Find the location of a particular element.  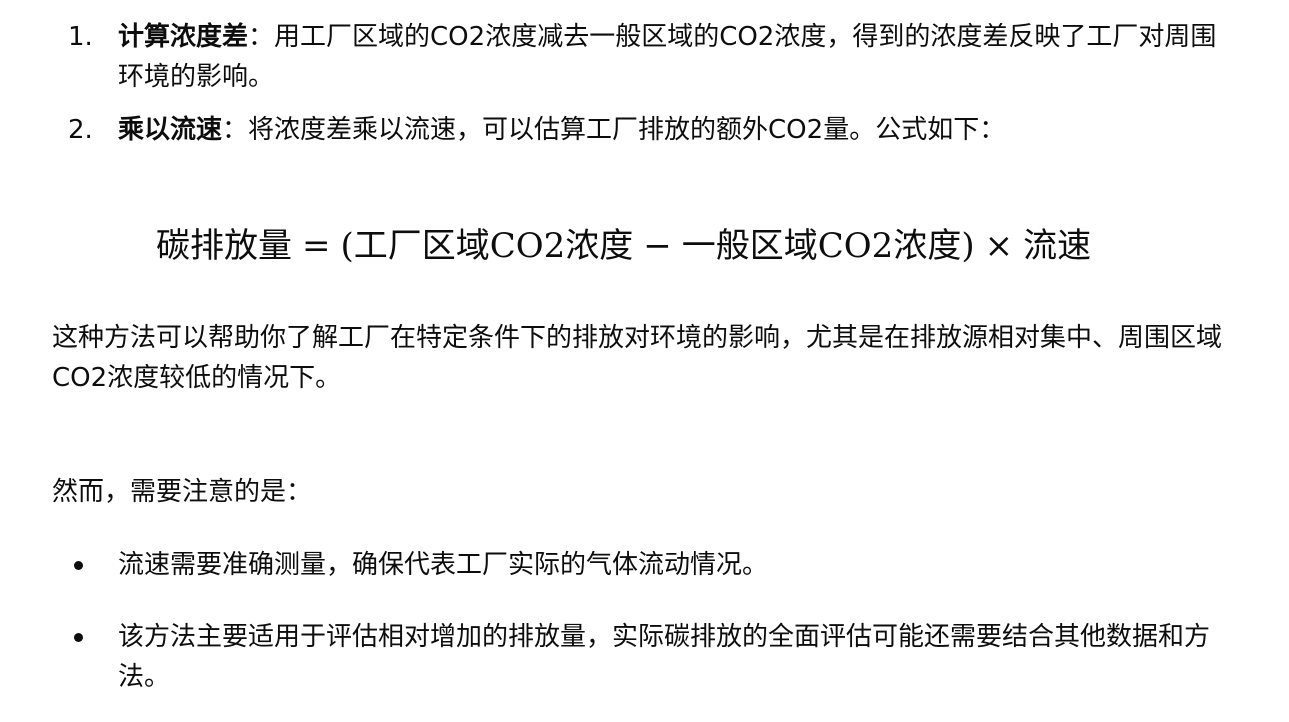

formula-general-term: 一般区域CO2浓度 is located at coordinates (821, 246).